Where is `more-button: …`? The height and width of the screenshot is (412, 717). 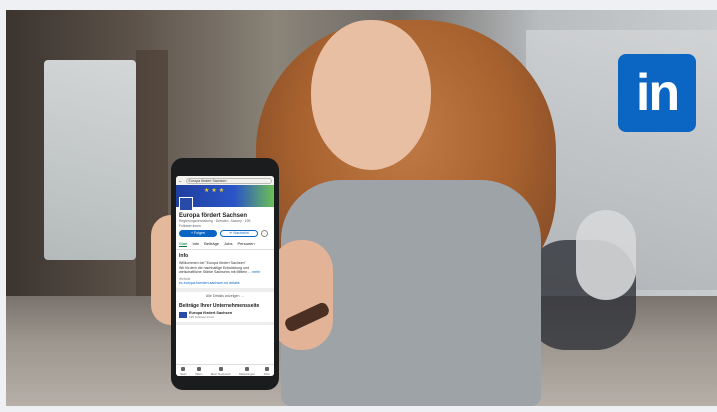 more-button: … is located at coordinates (264, 233).